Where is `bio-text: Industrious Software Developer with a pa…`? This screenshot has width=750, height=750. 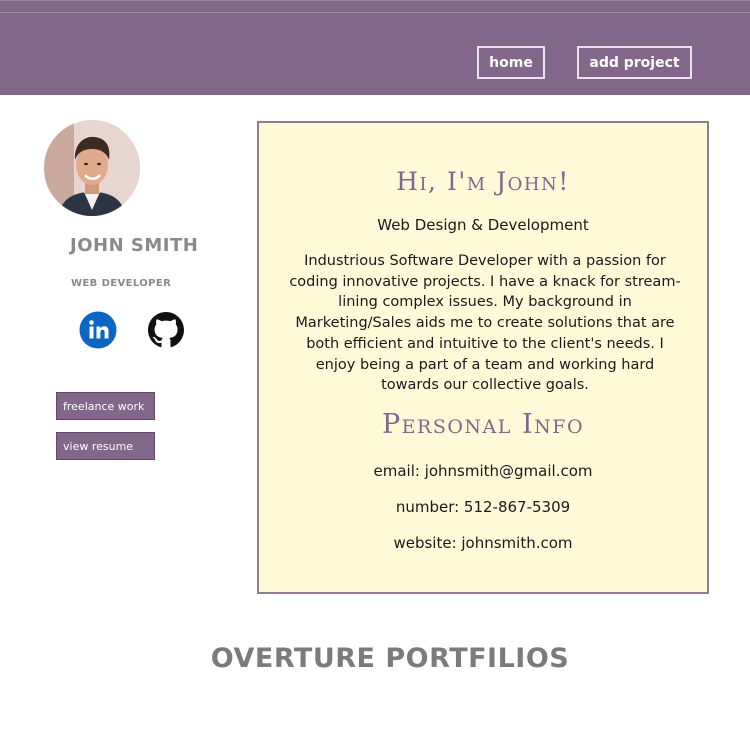 bio-text: Industrious Software Developer with a pa… is located at coordinates (485, 323).